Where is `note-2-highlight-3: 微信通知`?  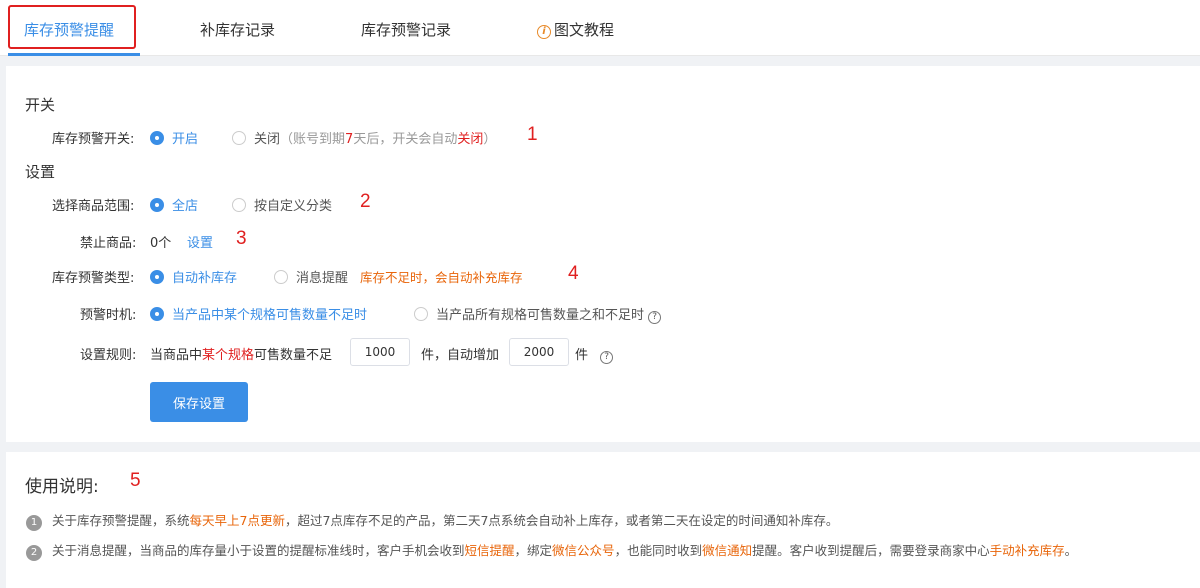
note-2-highlight-3: 微信通知 is located at coordinates (727, 550).